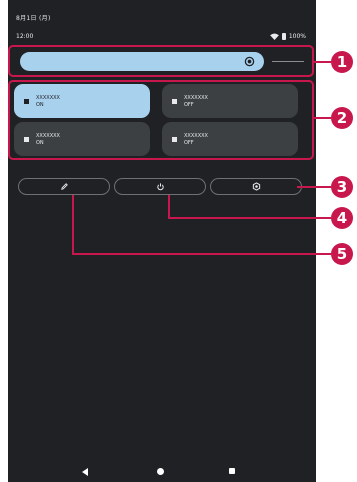 The height and width of the screenshot is (482, 357). Describe the element at coordinates (342, 118) in the screenshot. I see `callout-badge-2: 2` at that location.